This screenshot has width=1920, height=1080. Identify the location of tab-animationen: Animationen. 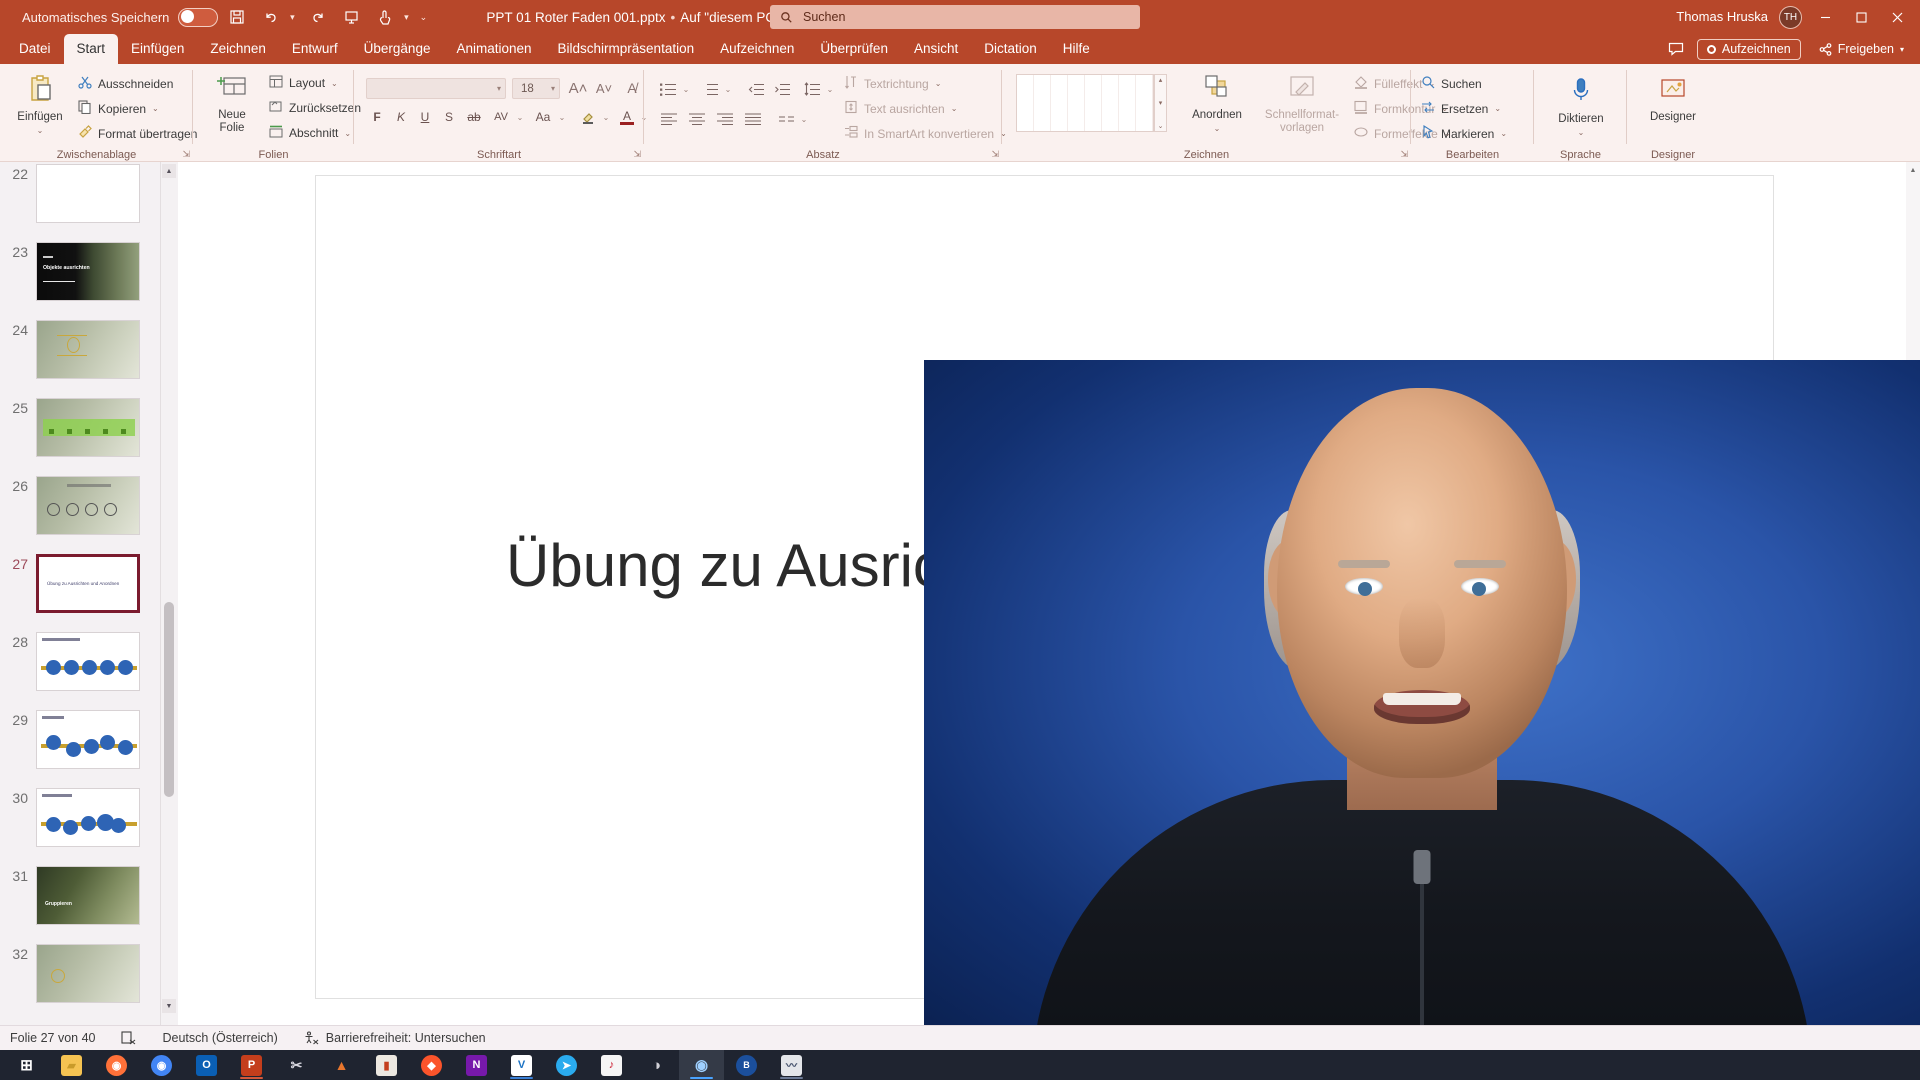
(493, 49).